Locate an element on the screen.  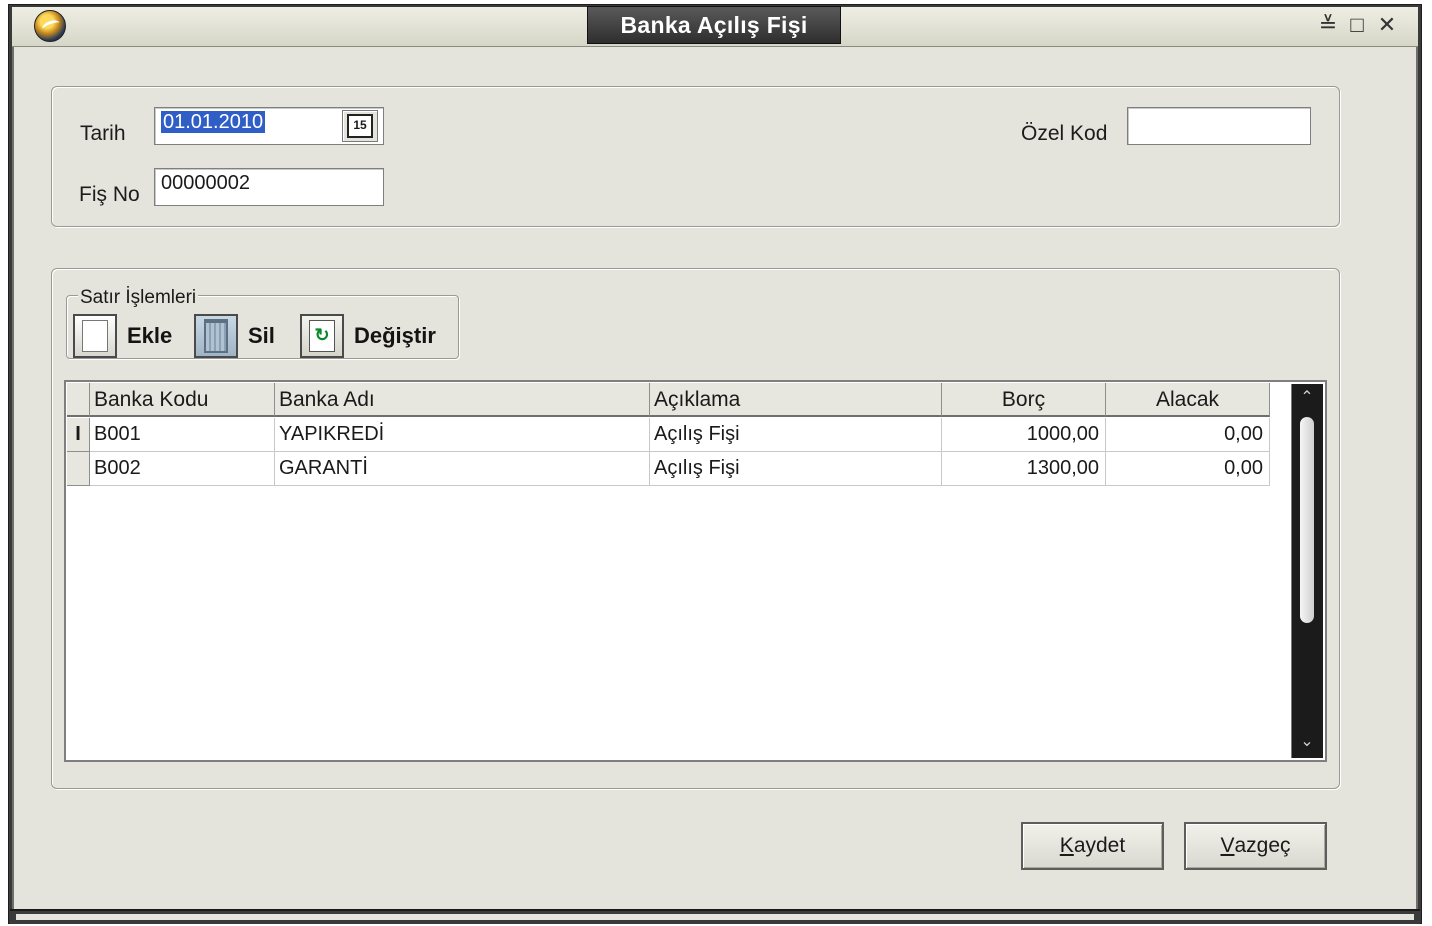
receipt-no-field: 00000002 is located at coordinates (269, 187).